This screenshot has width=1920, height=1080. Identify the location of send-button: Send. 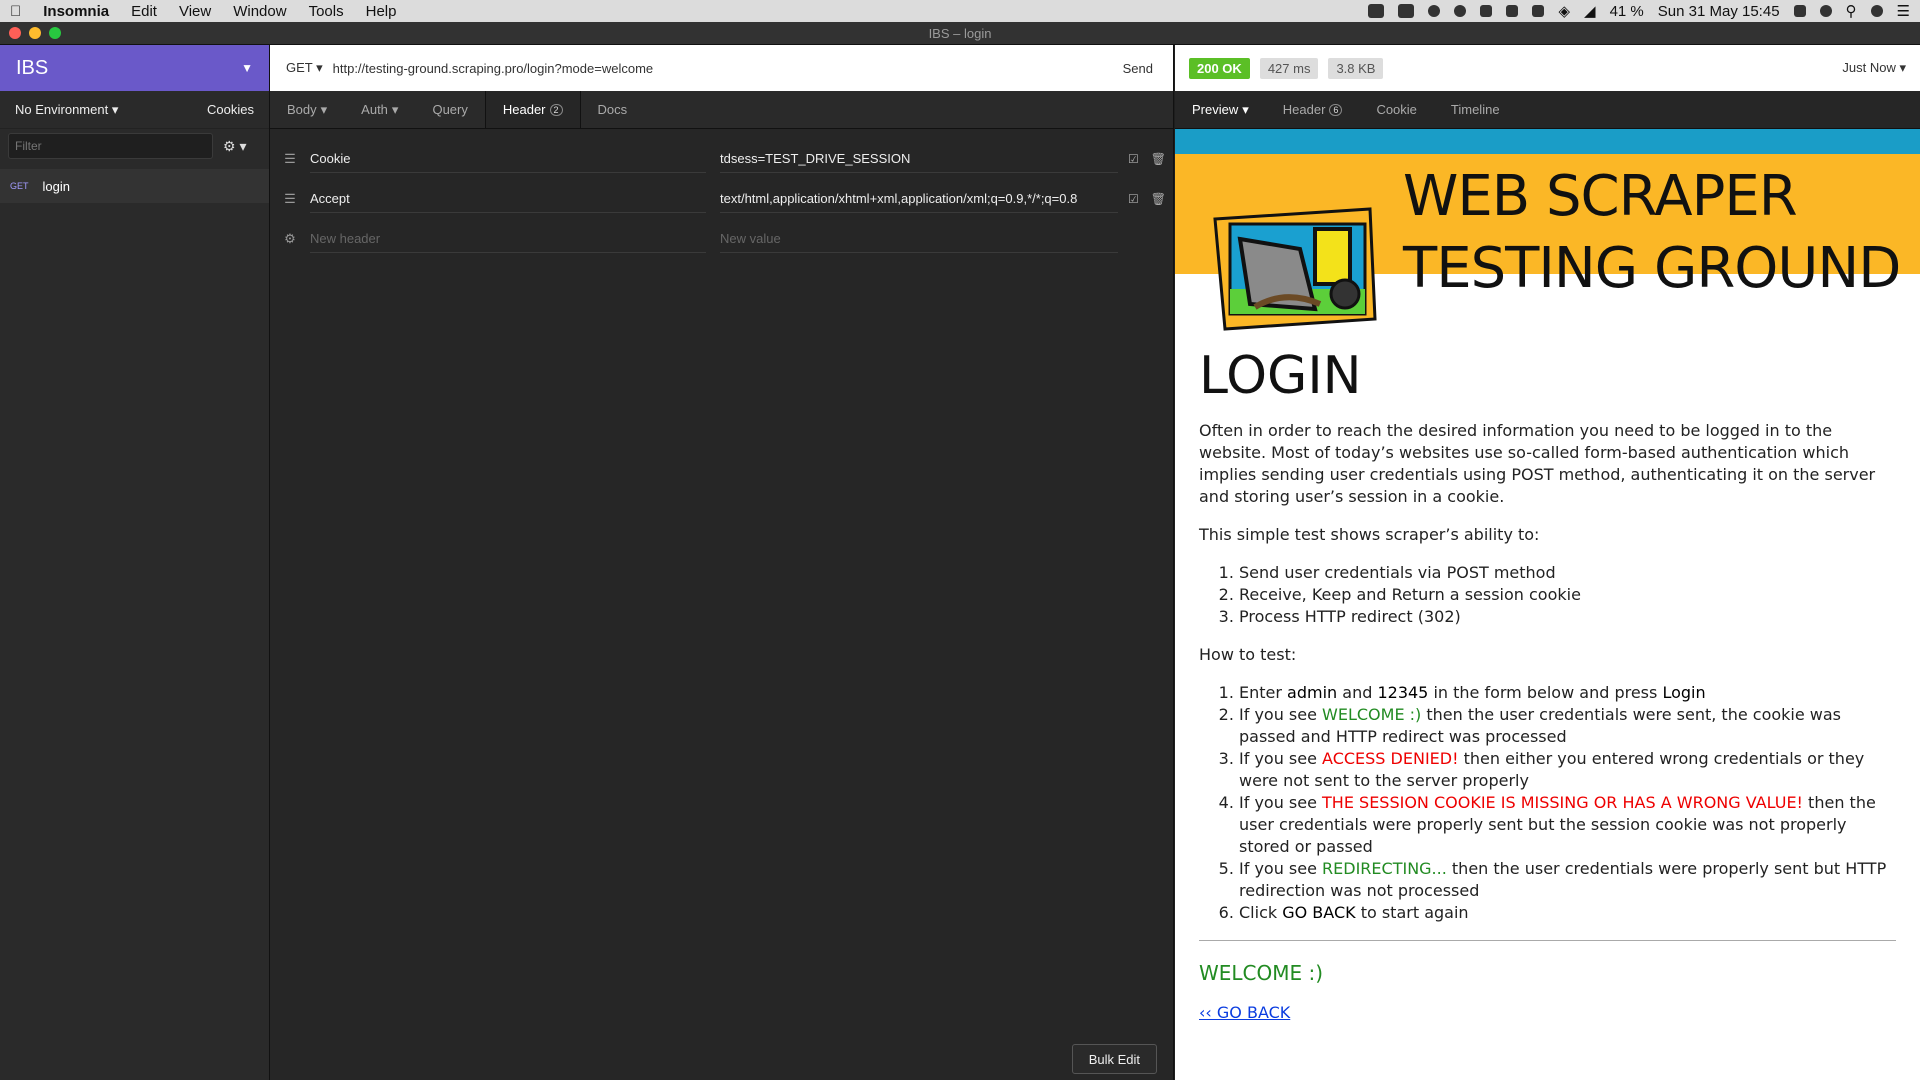
(1138, 68).